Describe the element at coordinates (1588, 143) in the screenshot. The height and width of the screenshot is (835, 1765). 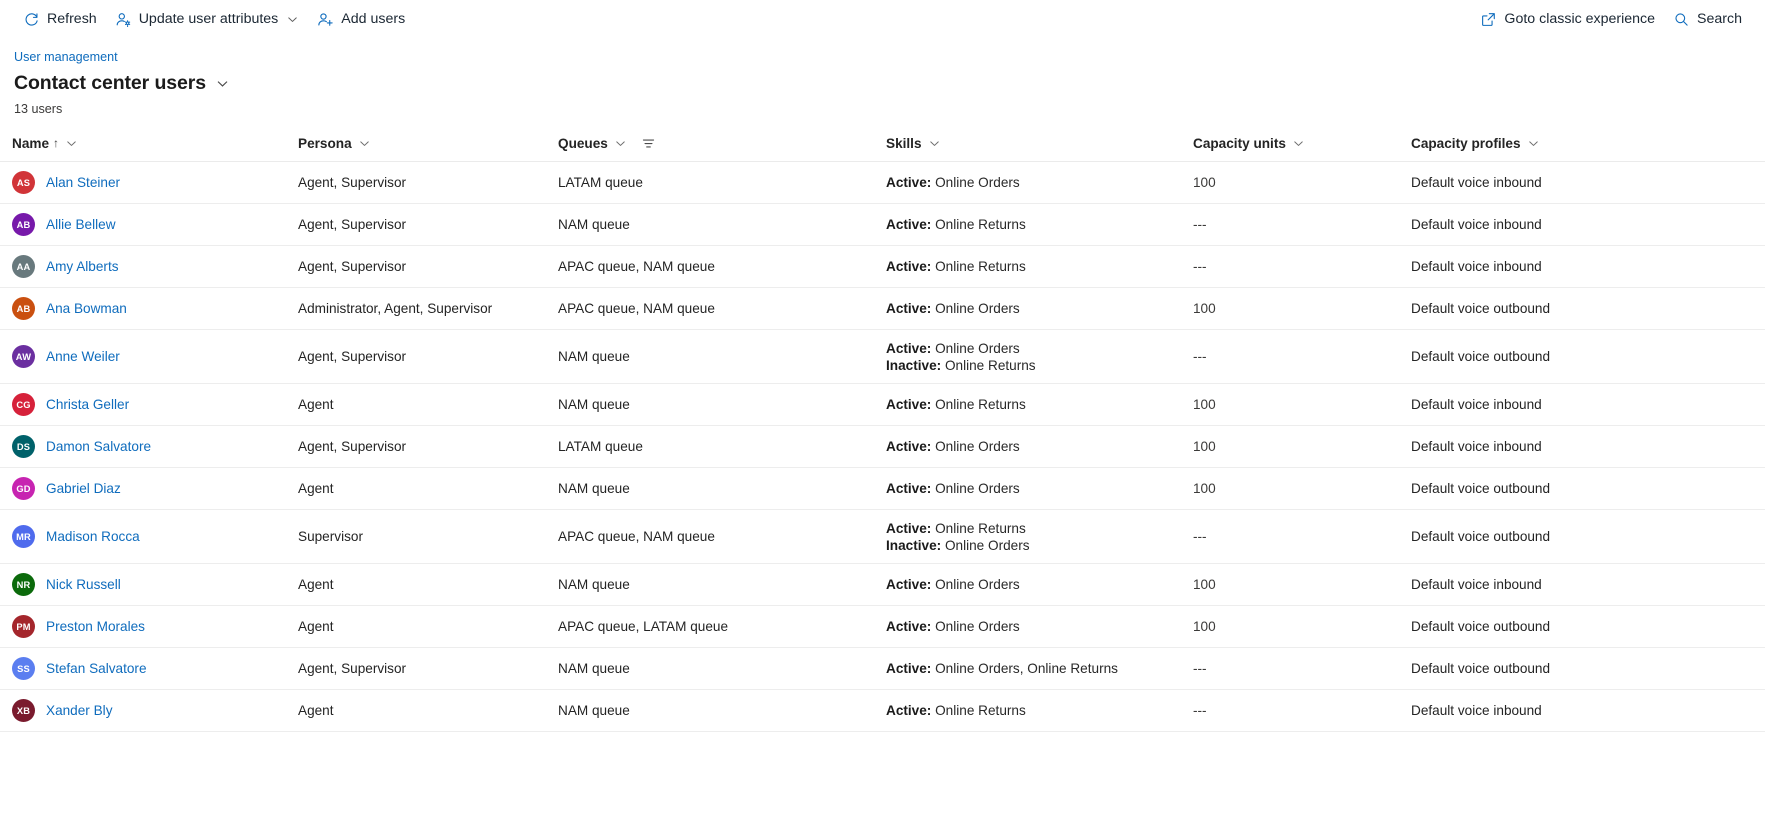
I see `column-header-inner-profiles: Capacity profiles` at that location.